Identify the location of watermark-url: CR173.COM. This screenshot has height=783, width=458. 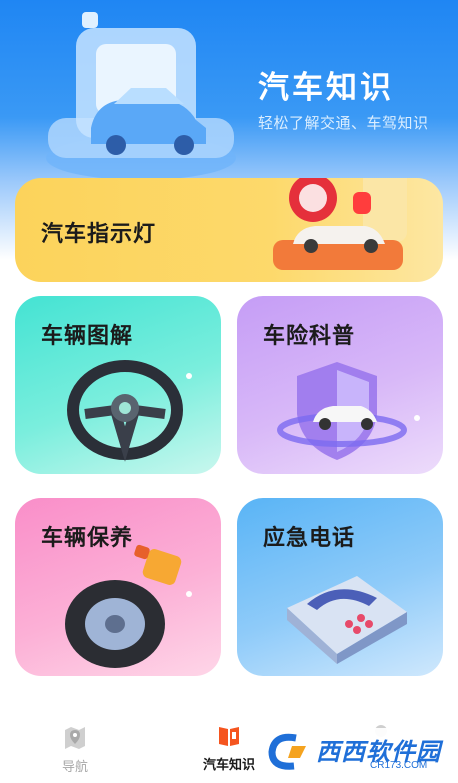
(399, 765).